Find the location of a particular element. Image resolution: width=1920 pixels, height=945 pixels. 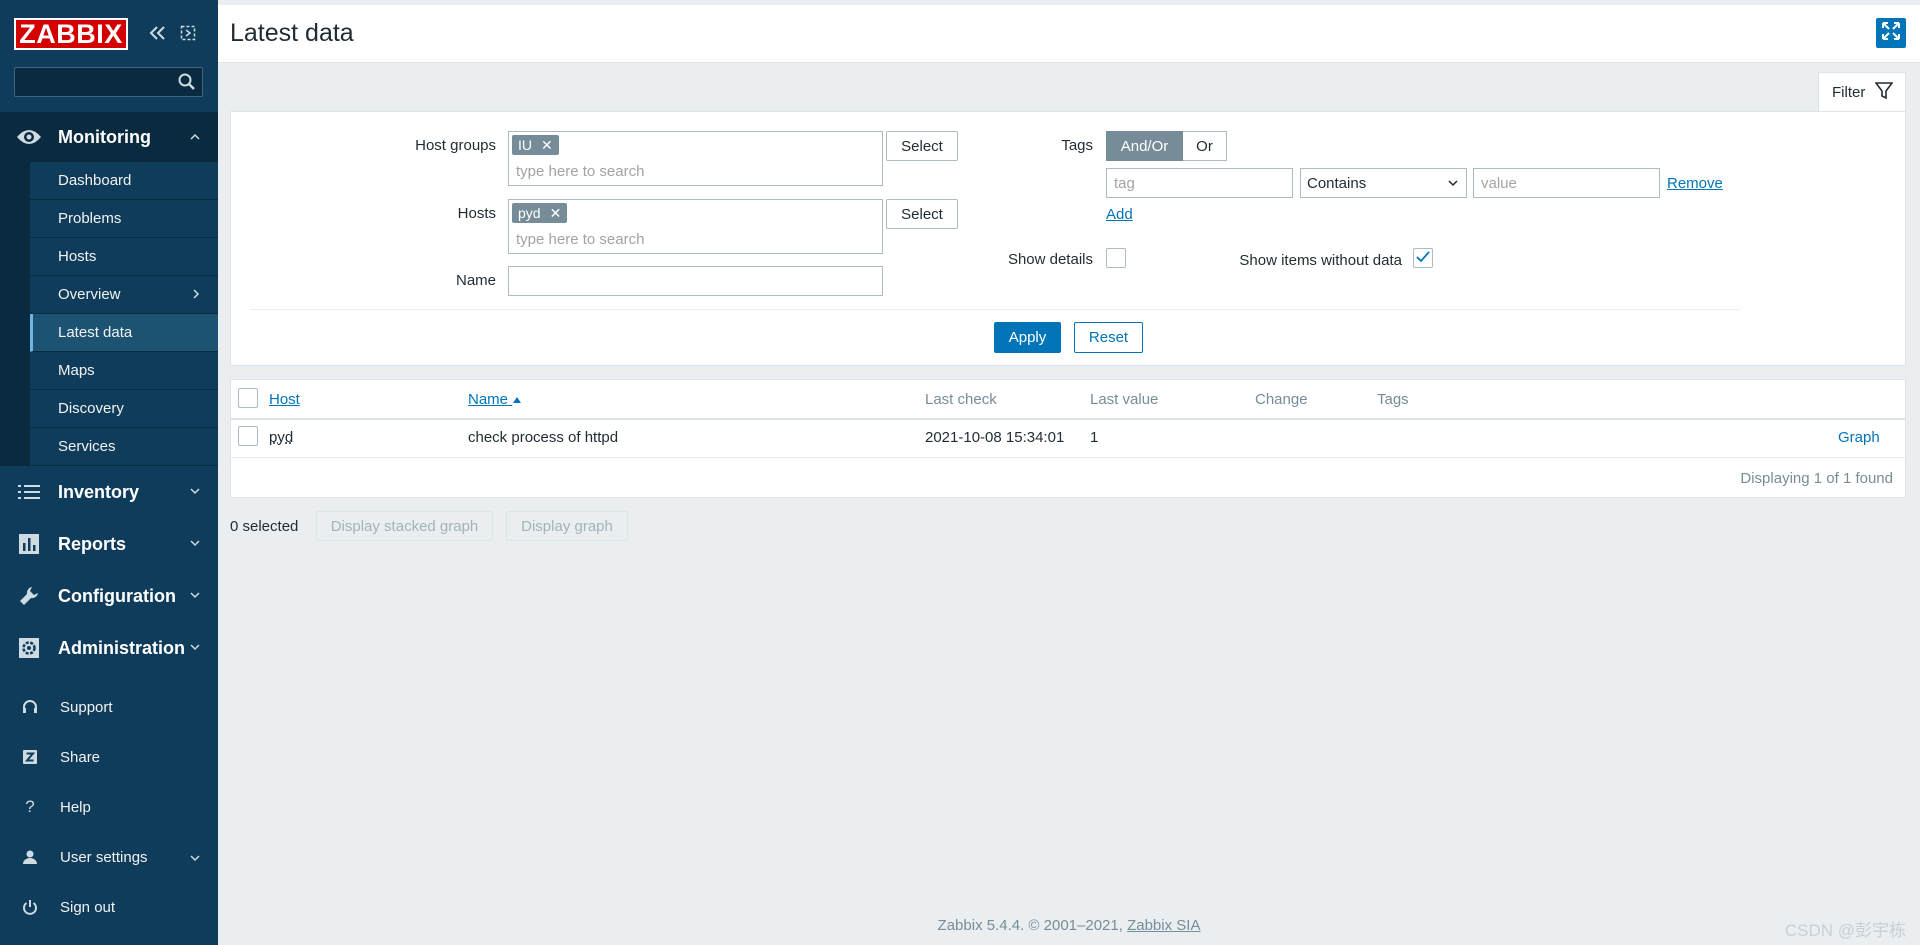

row-last-value: 1 is located at coordinates (1094, 437).